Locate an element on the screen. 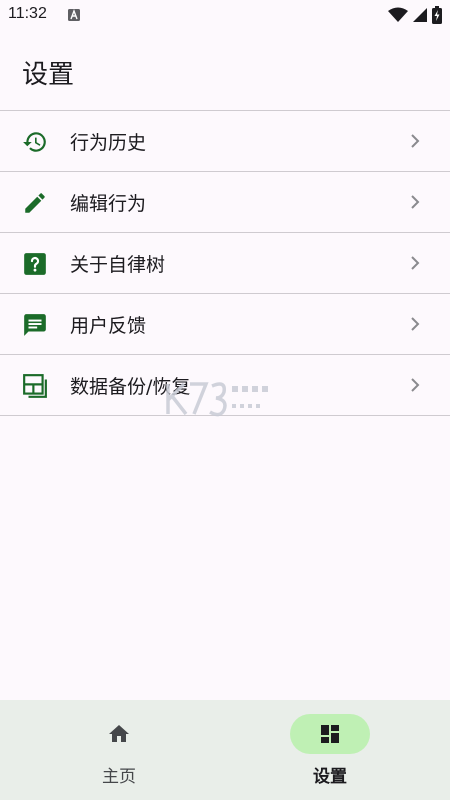  status-time: 11:32 is located at coordinates (27, 13).